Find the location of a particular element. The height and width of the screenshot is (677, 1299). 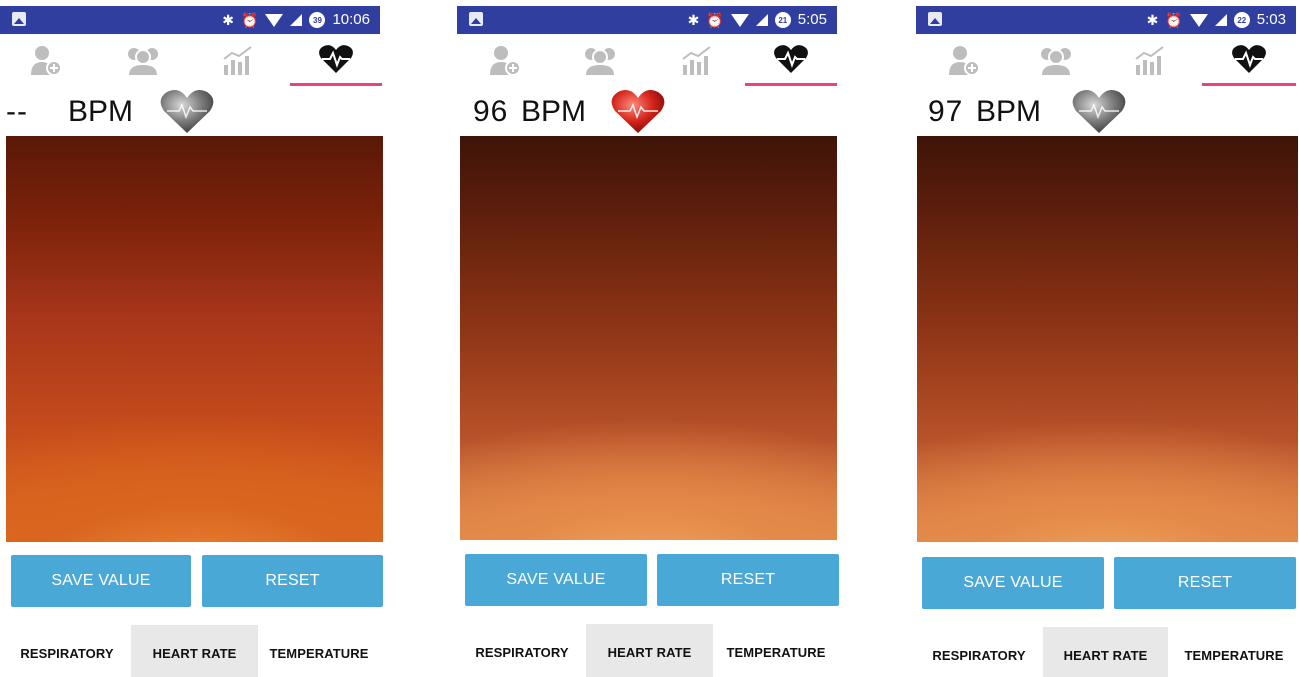

bpm-value: 97 is located at coordinates (946, 111).